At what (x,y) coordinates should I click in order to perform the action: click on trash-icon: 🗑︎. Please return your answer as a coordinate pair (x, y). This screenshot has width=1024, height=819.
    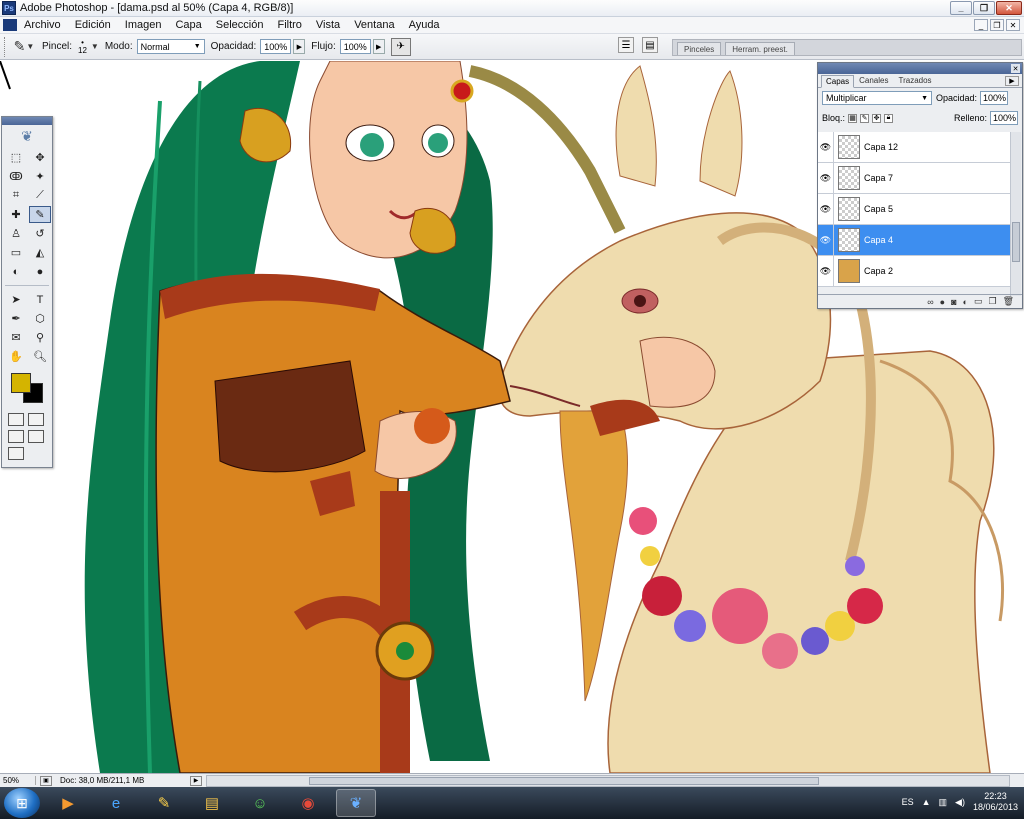
    Looking at the image, I should click on (1008, 301).